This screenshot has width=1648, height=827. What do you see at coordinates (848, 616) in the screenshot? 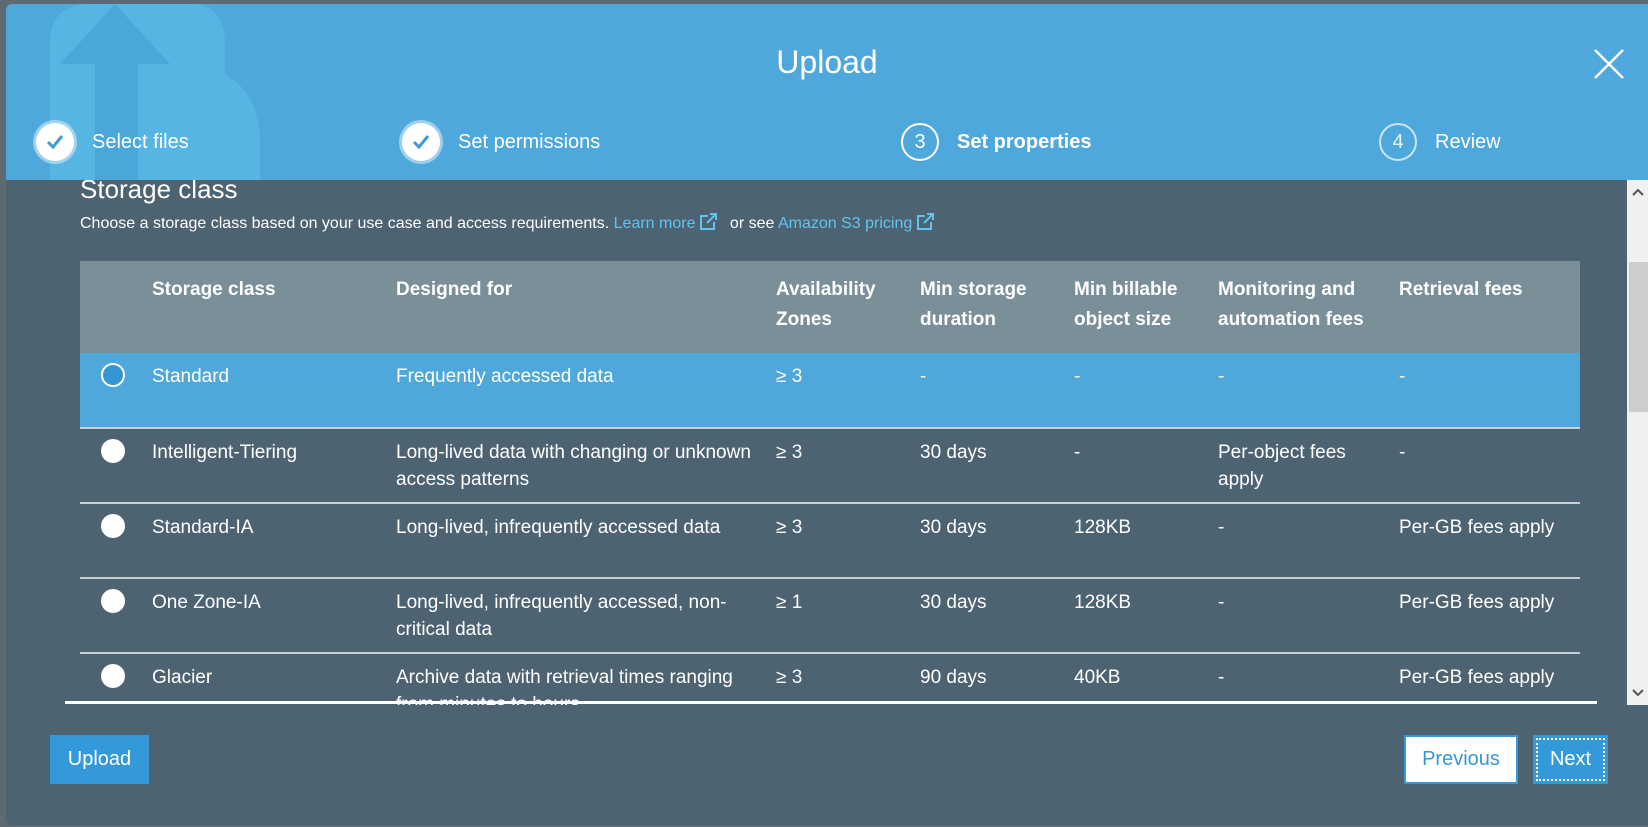
I see `cell-availability-zones: ≥ 1` at bounding box center [848, 616].